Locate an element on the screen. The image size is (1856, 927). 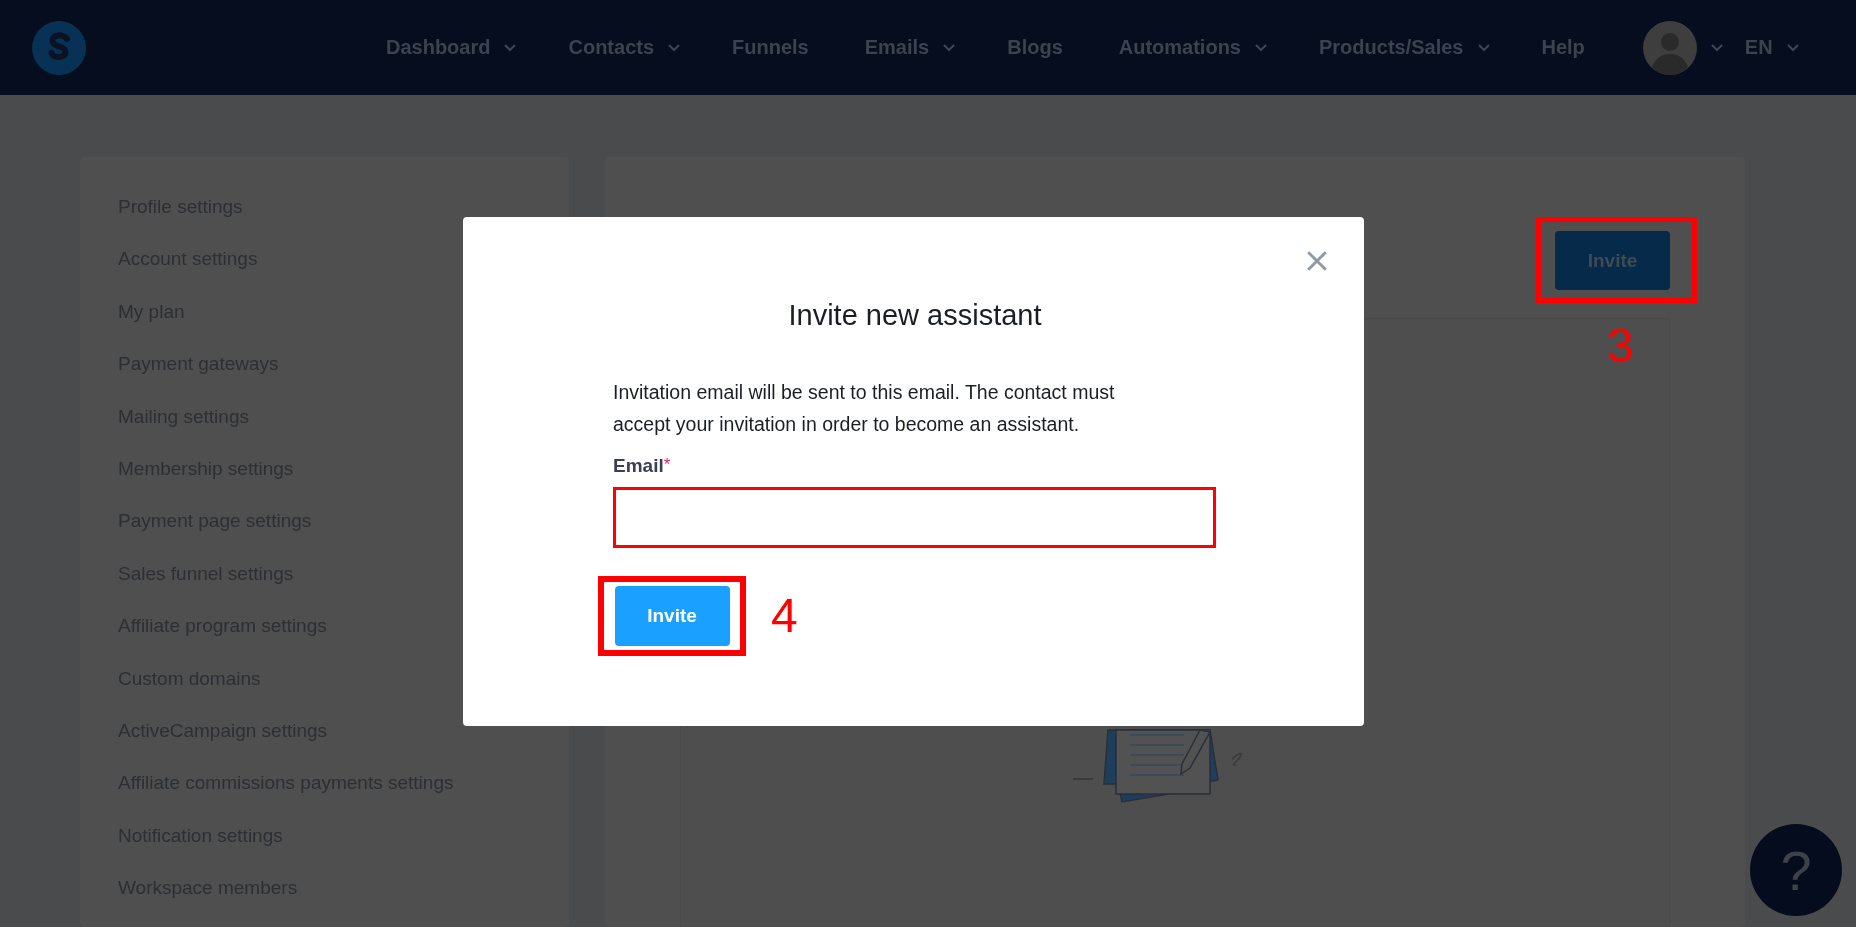
email-label: Email is located at coordinates (638, 466).